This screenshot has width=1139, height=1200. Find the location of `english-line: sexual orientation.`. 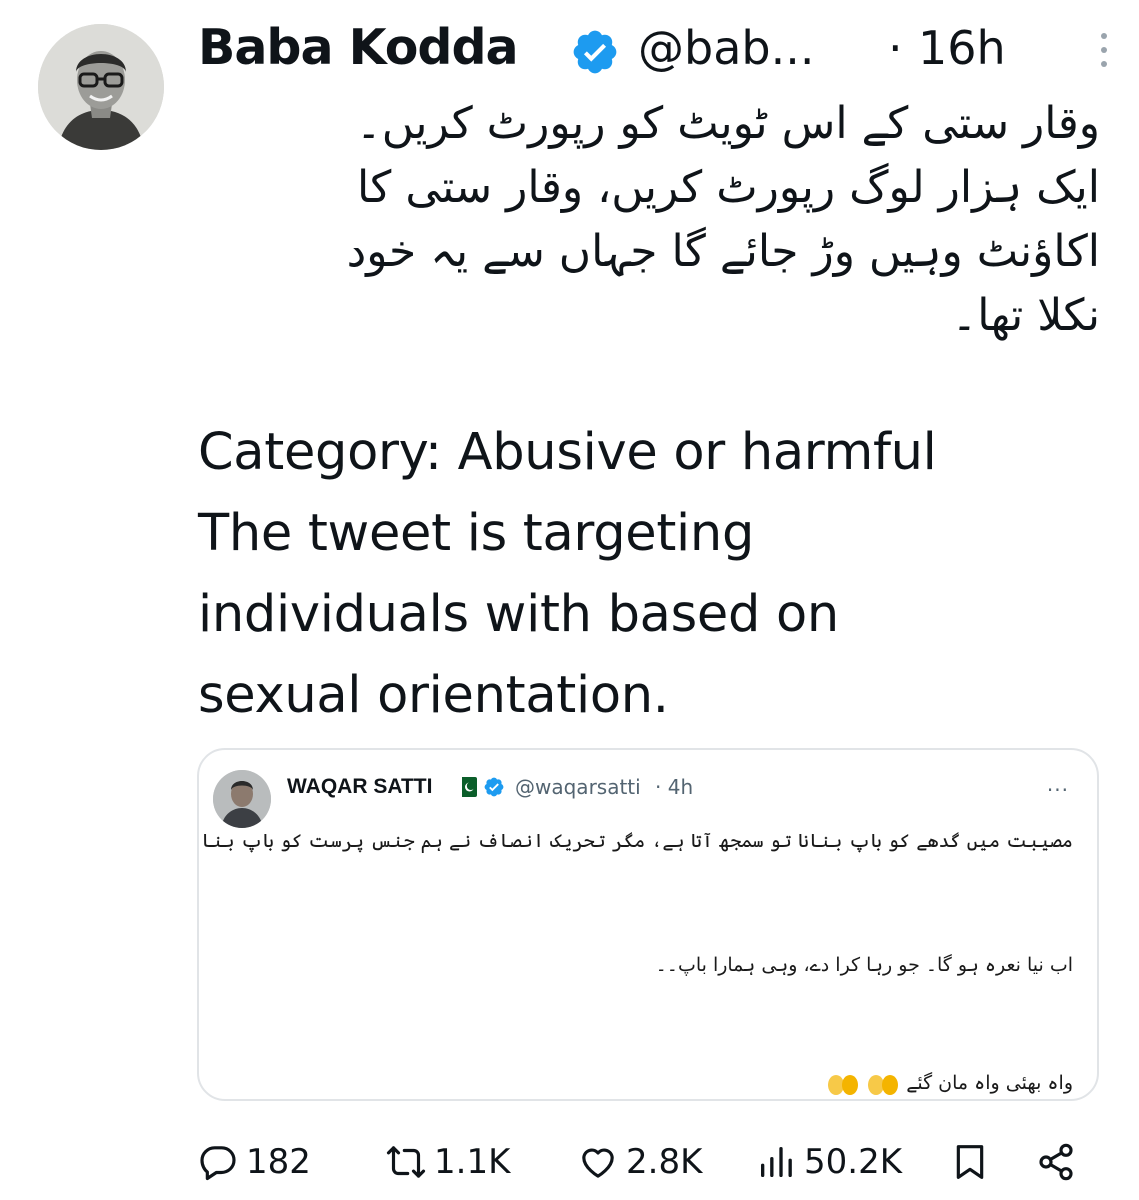

english-line: sexual orientation. is located at coordinates (433, 695).